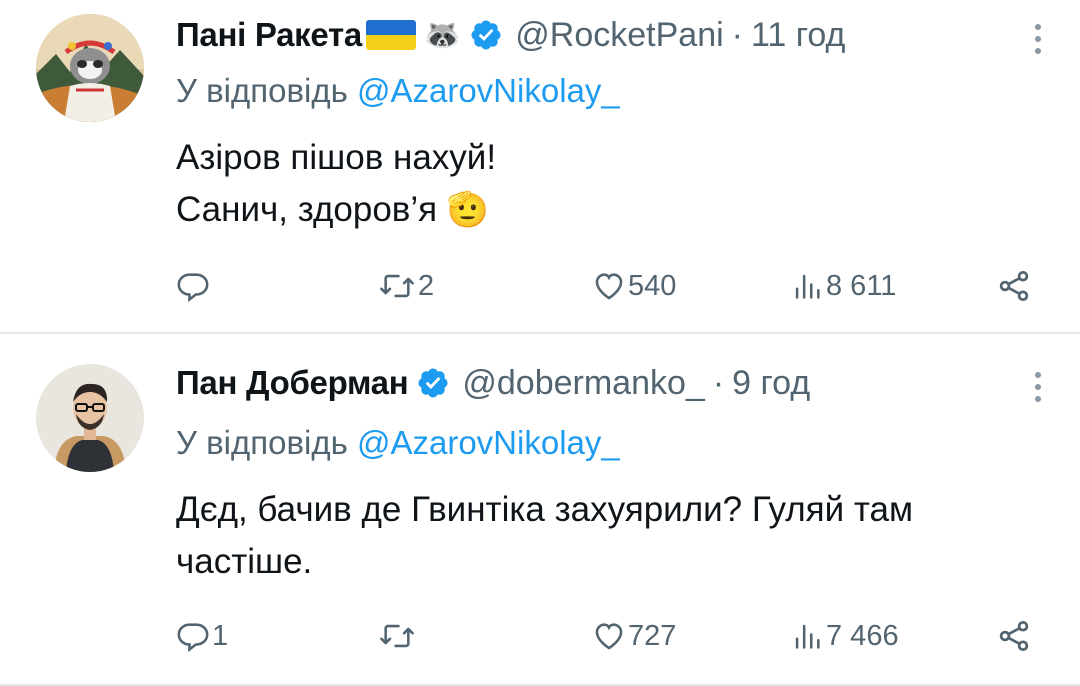 This screenshot has width=1080, height=686. Describe the element at coordinates (540, 286) in the screenshot. I see `action-bar: 2 540 8 611` at that location.